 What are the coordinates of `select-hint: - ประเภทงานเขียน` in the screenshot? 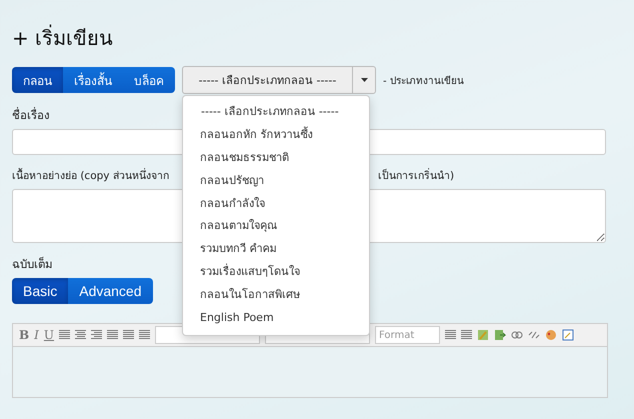 It's located at (423, 81).